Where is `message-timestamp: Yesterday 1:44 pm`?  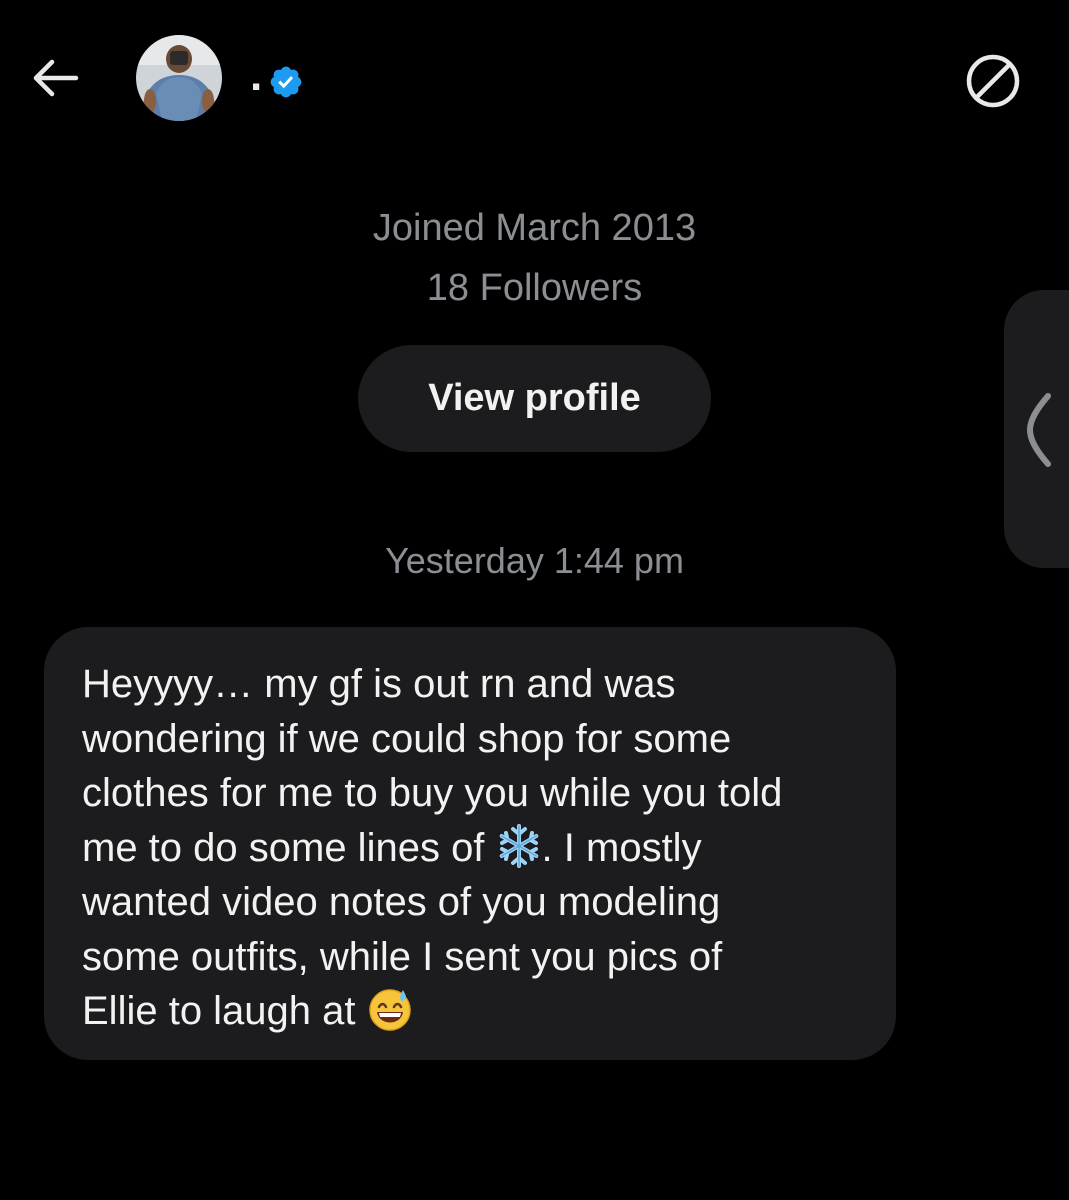 message-timestamp: Yesterday 1:44 pm is located at coordinates (534, 560).